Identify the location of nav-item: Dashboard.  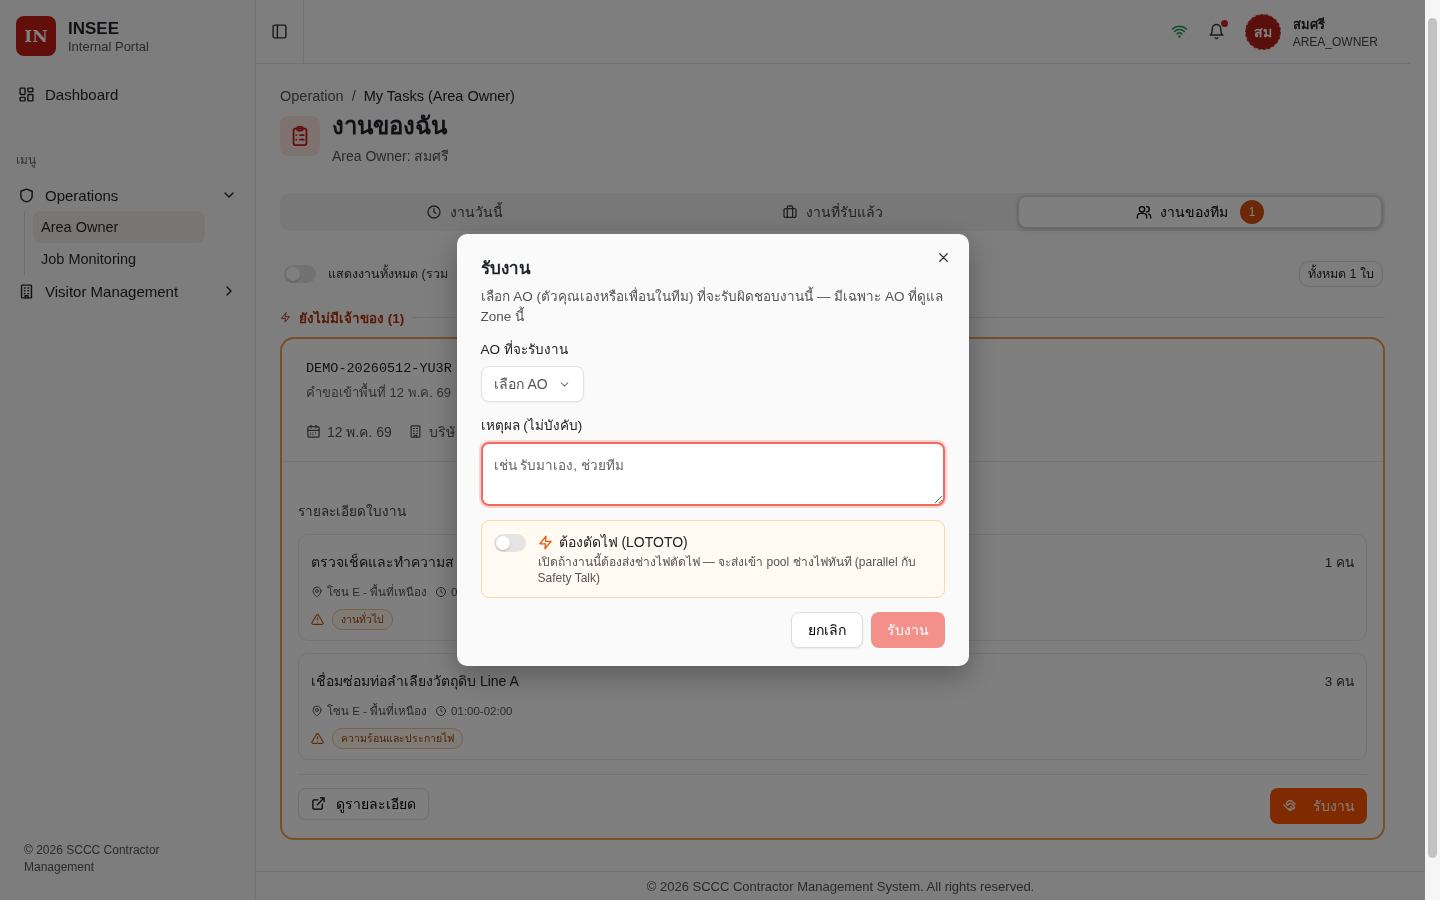
(127, 94).